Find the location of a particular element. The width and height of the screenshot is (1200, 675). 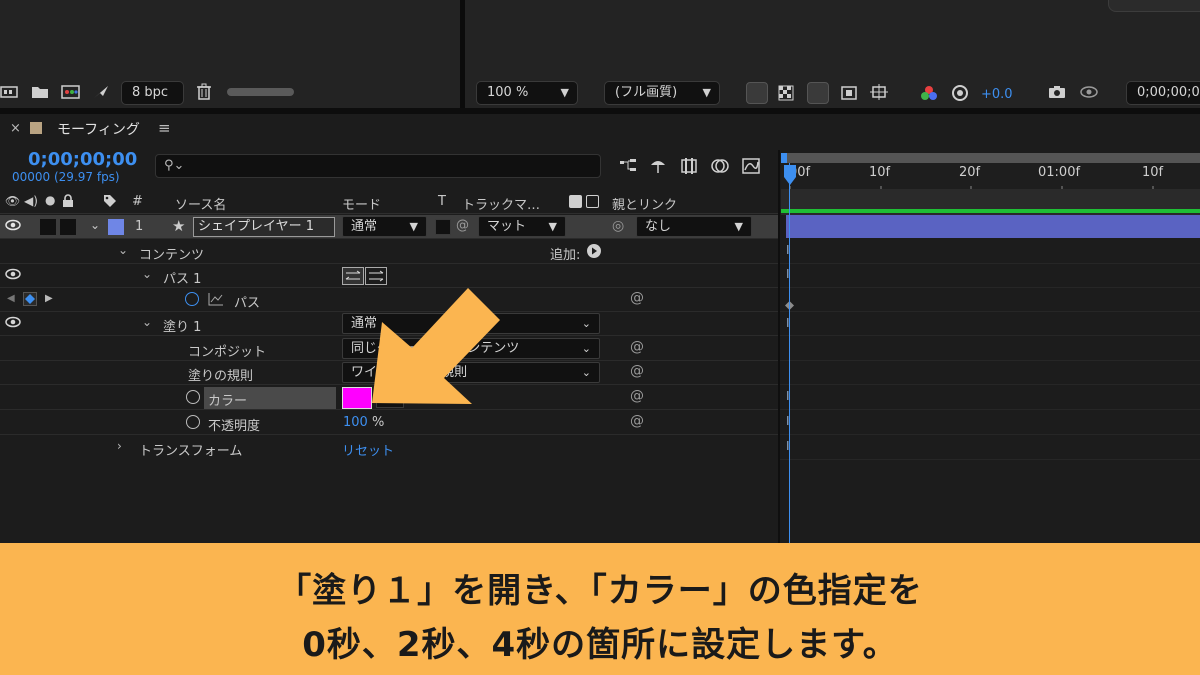

ruler-tick-label: 10f is located at coordinates (880, 172).